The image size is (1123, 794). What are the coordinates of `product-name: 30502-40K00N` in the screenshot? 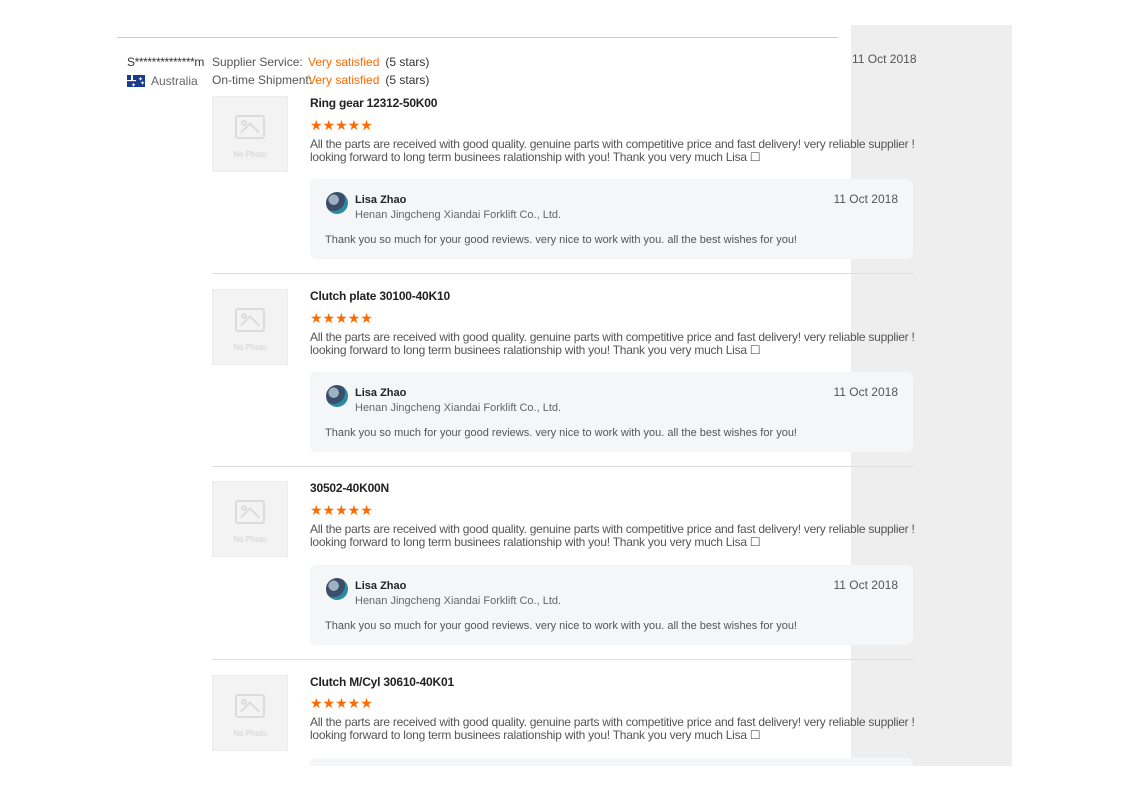 It's located at (349, 488).